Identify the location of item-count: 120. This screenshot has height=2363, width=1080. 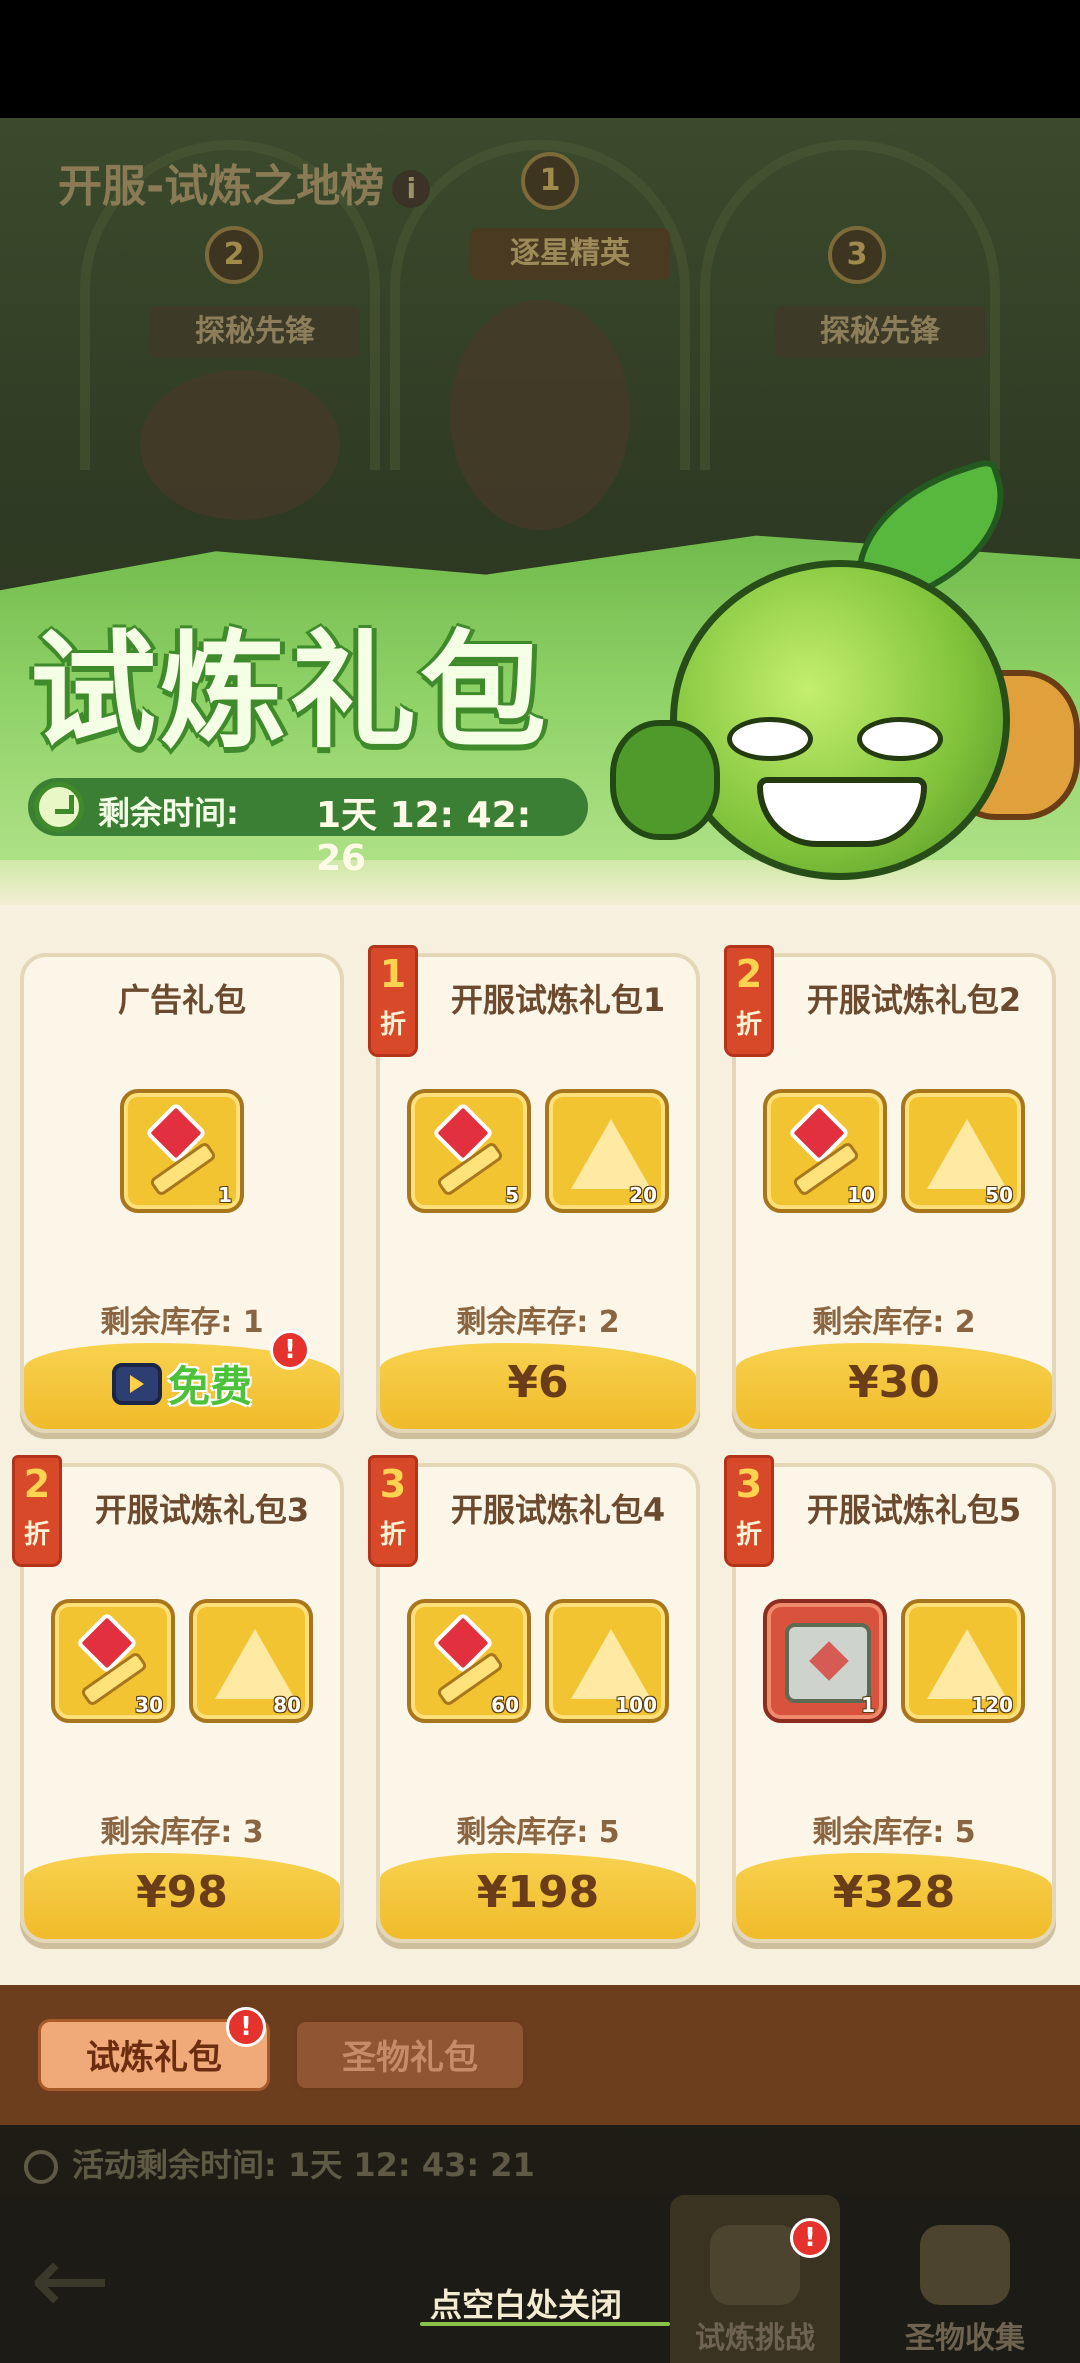
(992, 1705).